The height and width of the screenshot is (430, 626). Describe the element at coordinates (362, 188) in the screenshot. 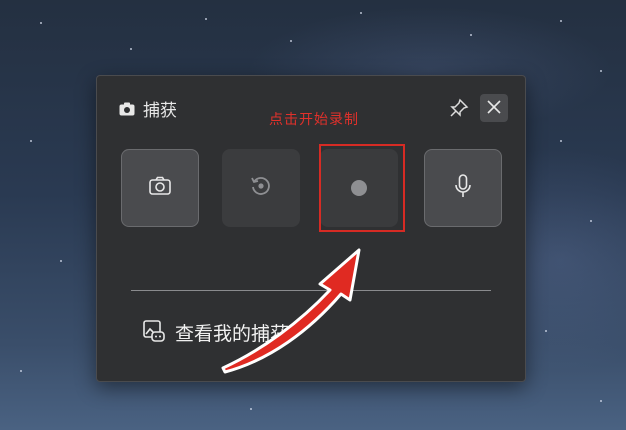

I see `record-highlight-box` at that location.